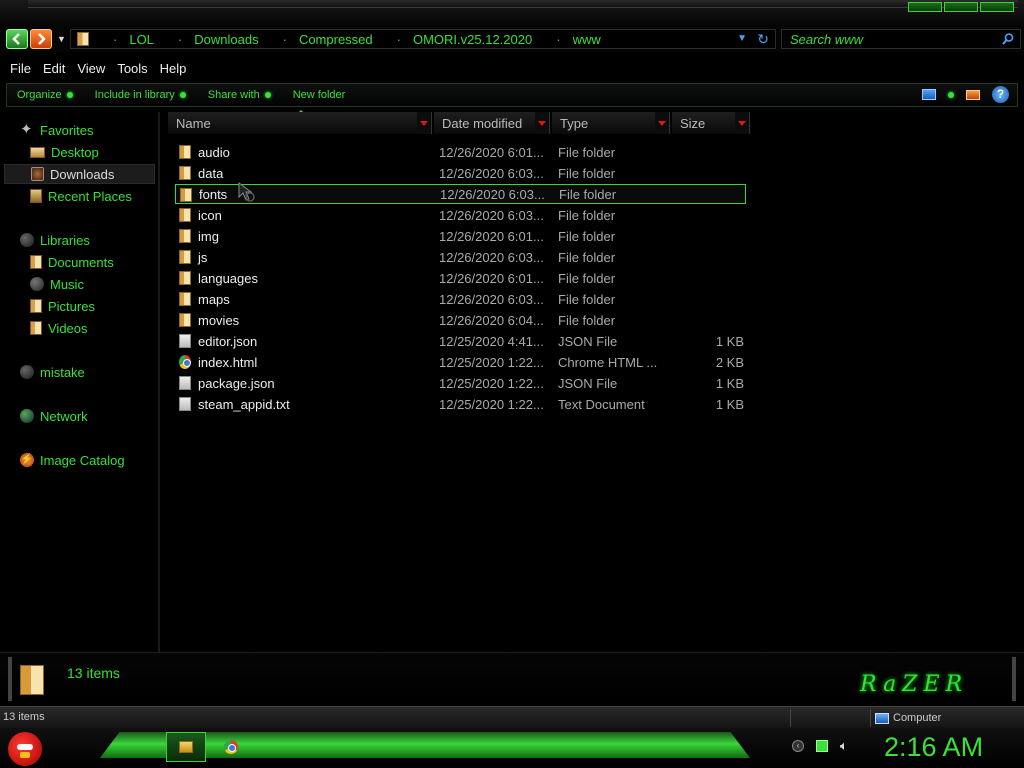 This screenshot has height=768, width=1024. Describe the element at coordinates (460, 278) in the screenshot. I see `file-row: languages 12/26/2020 6:01... File folder` at that location.